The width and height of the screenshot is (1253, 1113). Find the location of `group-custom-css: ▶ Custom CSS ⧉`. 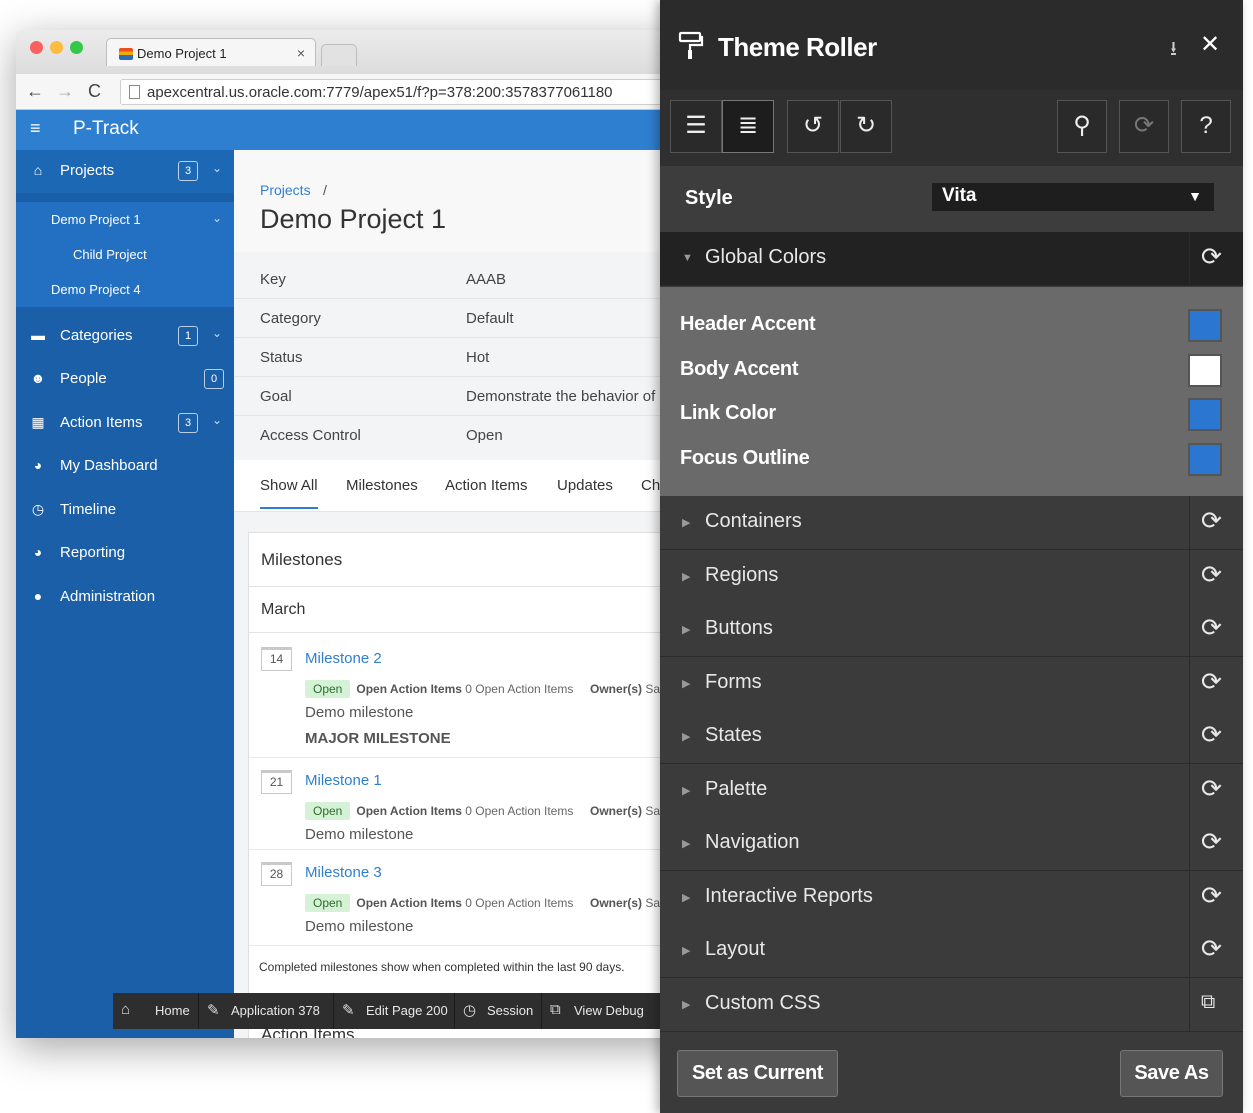

group-custom-css: ▶ Custom CSS ⧉ is located at coordinates (951, 1005).